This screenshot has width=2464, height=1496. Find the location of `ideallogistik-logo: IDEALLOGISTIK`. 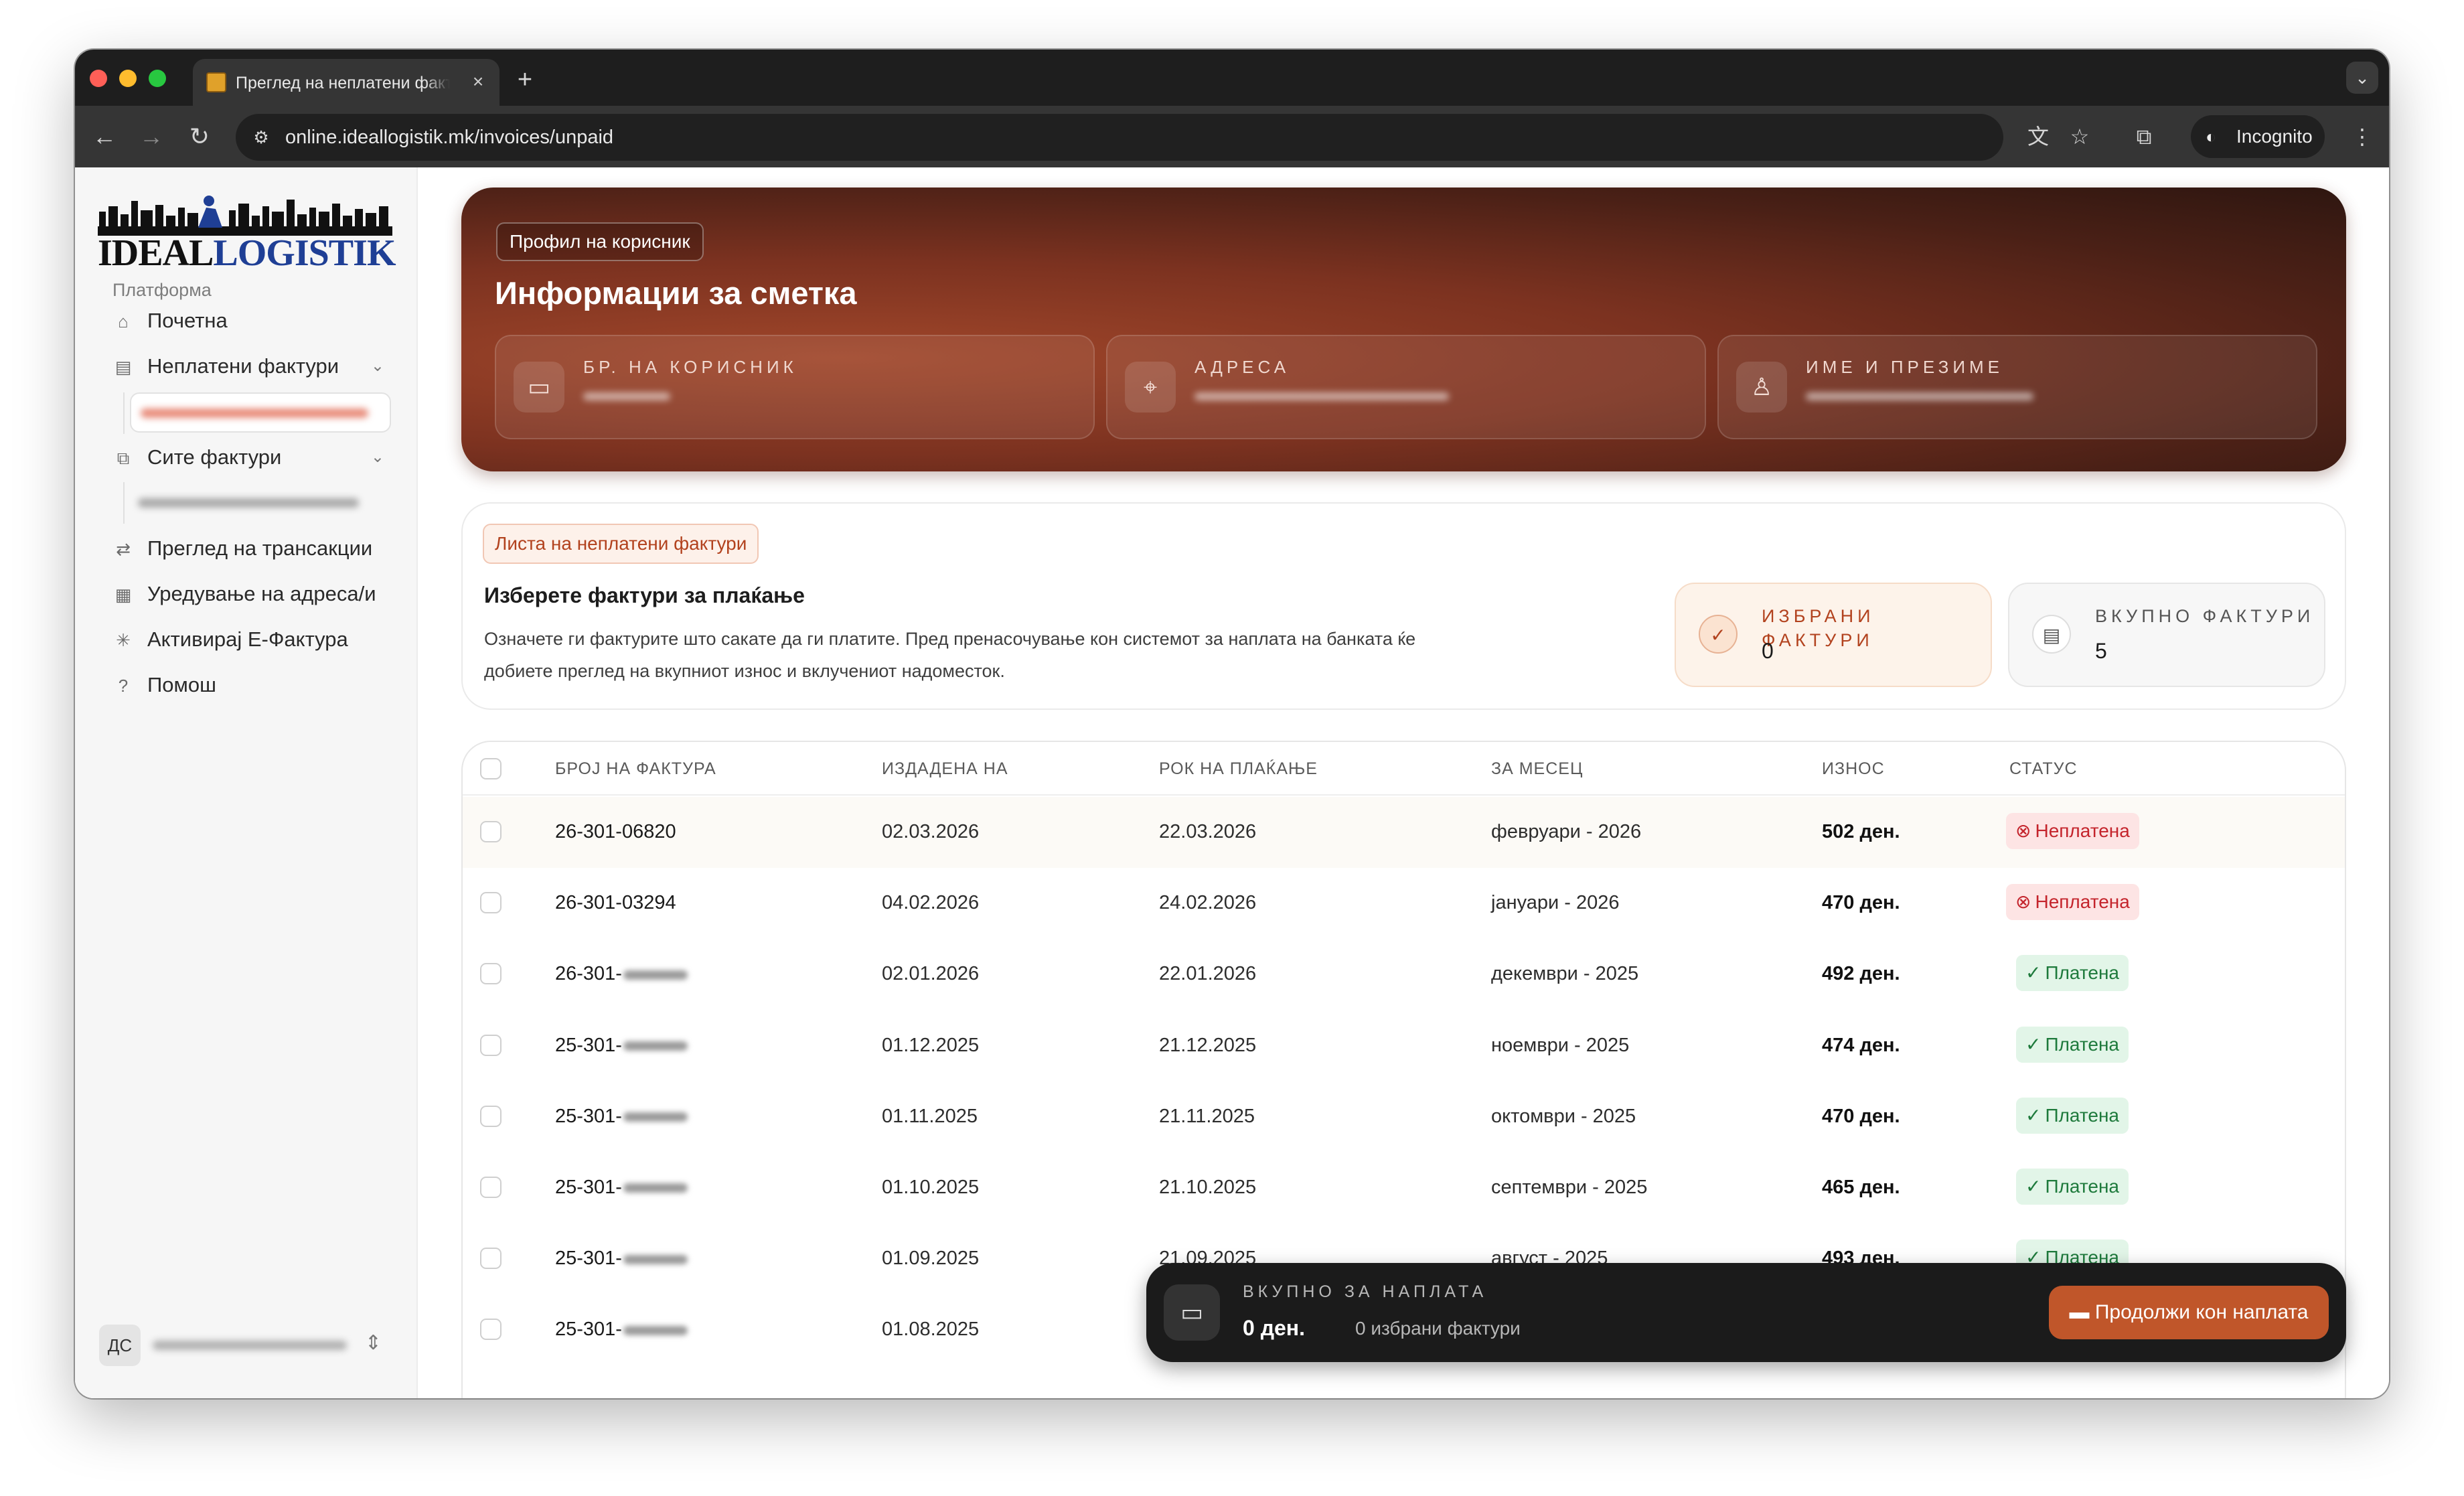

ideallogistik-logo: IDEALLOGISTIK is located at coordinates (248, 232).